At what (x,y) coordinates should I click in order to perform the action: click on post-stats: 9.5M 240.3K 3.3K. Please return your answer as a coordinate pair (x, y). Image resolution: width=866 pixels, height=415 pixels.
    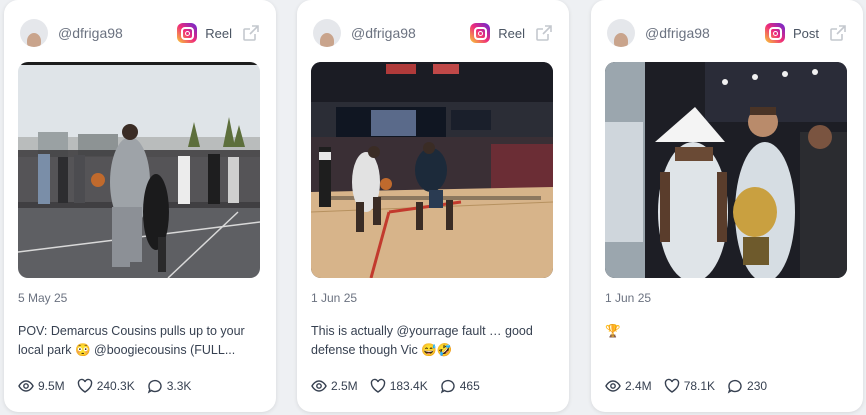
    Looking at the image, I should click on (110, 386).